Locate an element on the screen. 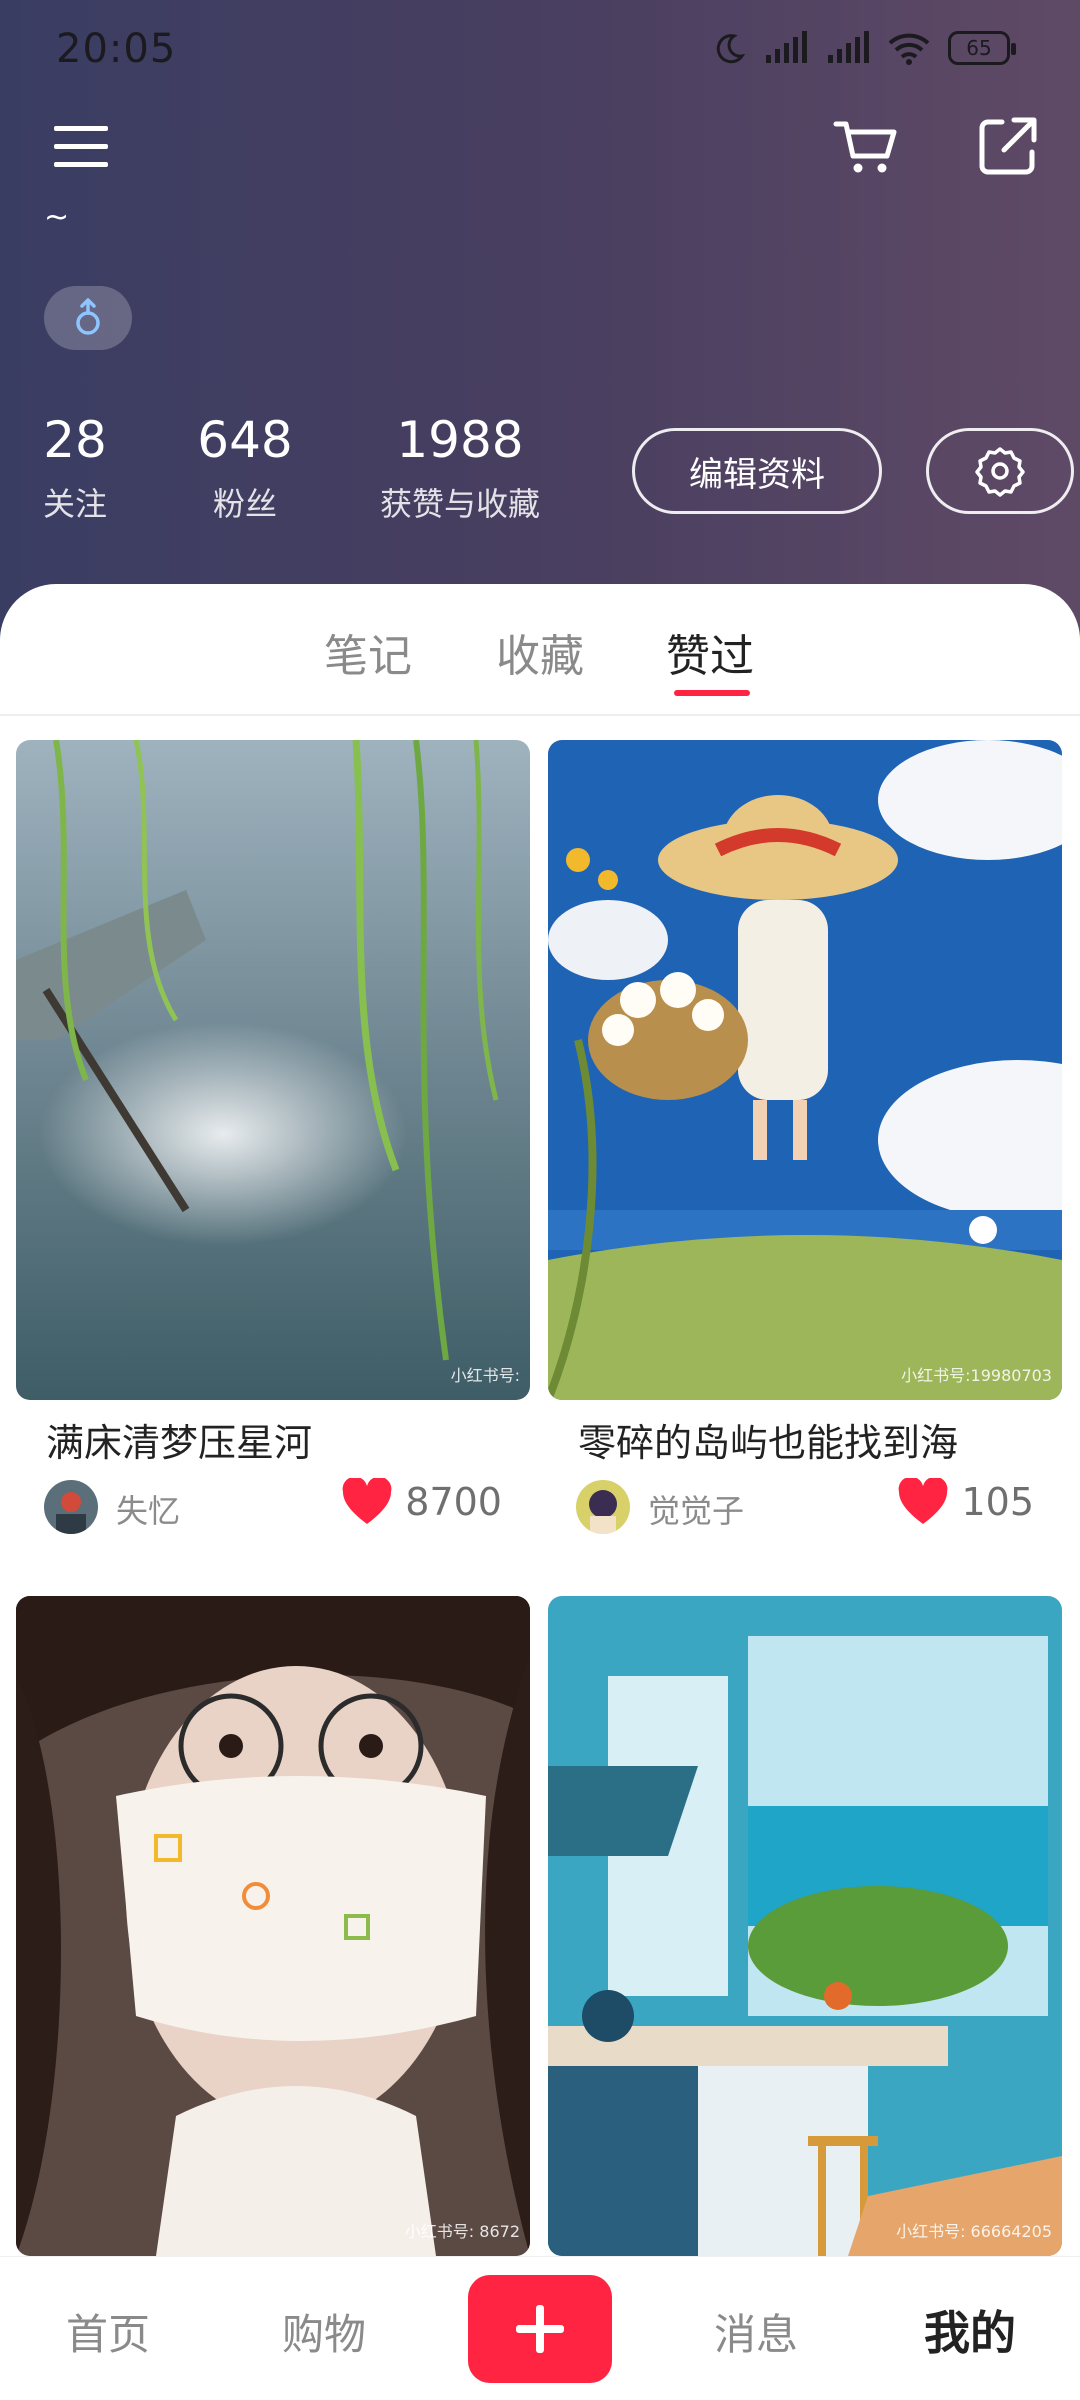 The height and width of the screenshot is (2400, 1080). gear-icon is located at coordinates (1000, 472).